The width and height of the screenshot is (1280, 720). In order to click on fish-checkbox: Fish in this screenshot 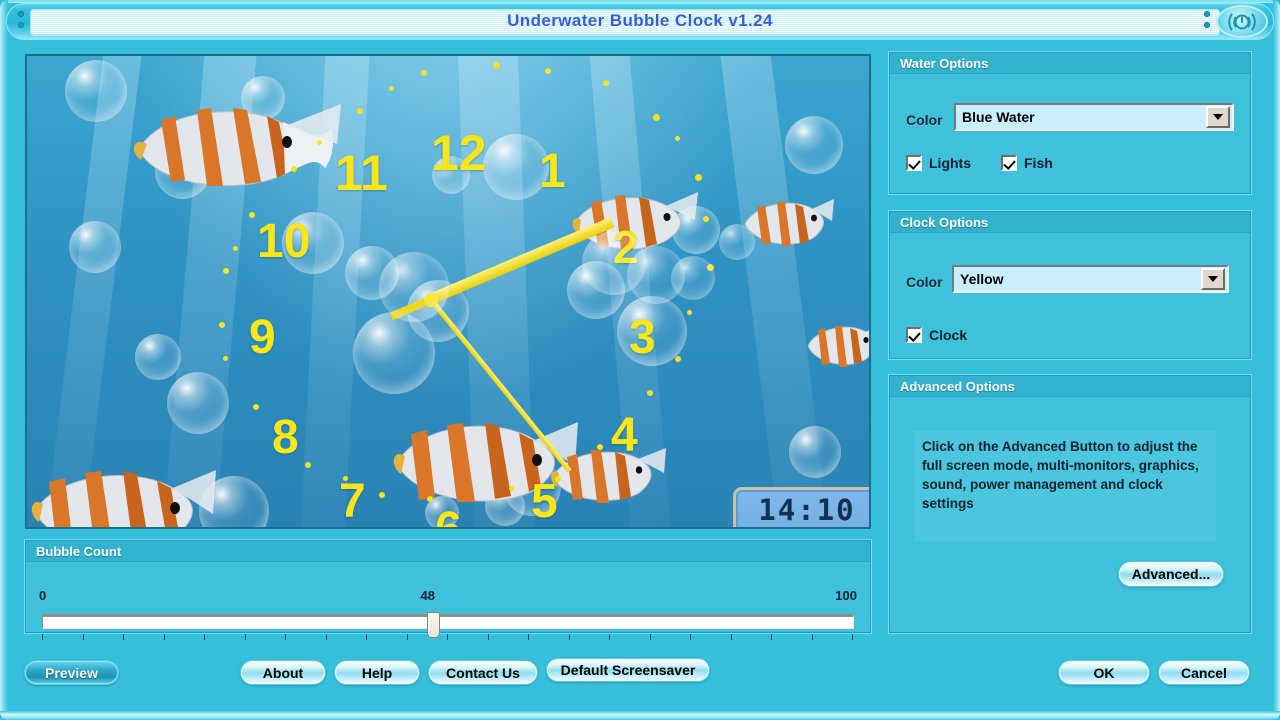, I will do `click(1027, 163)`.